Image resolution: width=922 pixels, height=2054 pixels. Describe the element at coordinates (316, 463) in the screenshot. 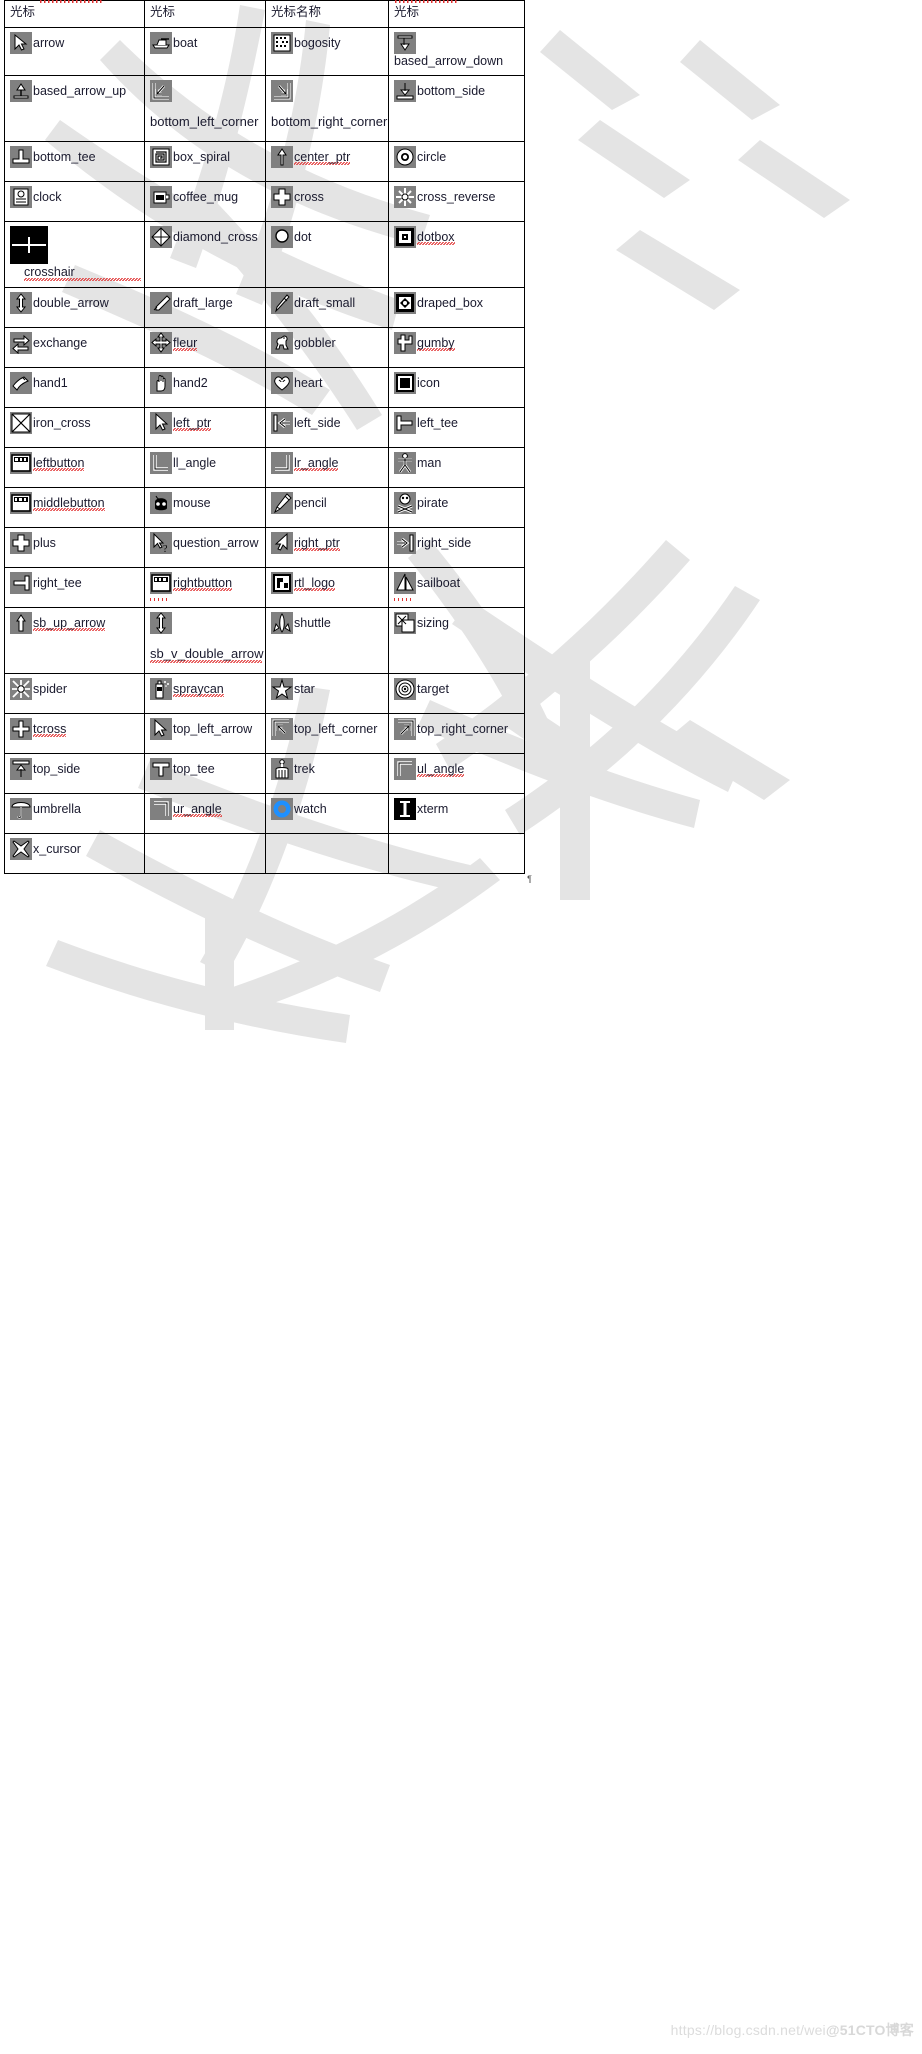

I see `cursor-name-label: lr_angle` at that location.